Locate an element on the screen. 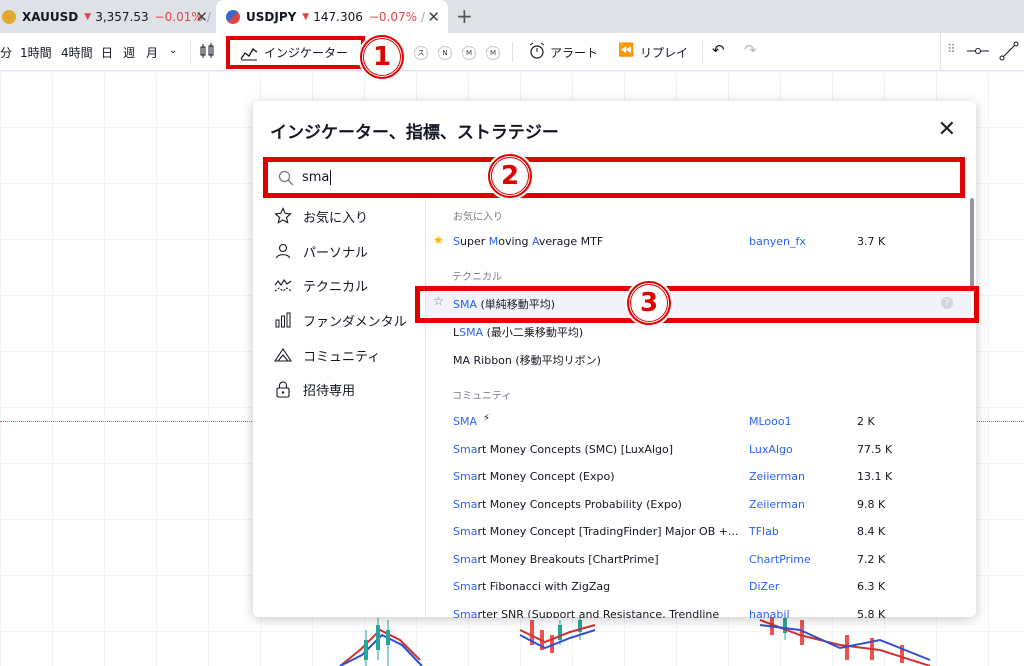 This screenshot has height=666, width=1024. interval-1h: 1時間 is located at coordinates (36, 52).